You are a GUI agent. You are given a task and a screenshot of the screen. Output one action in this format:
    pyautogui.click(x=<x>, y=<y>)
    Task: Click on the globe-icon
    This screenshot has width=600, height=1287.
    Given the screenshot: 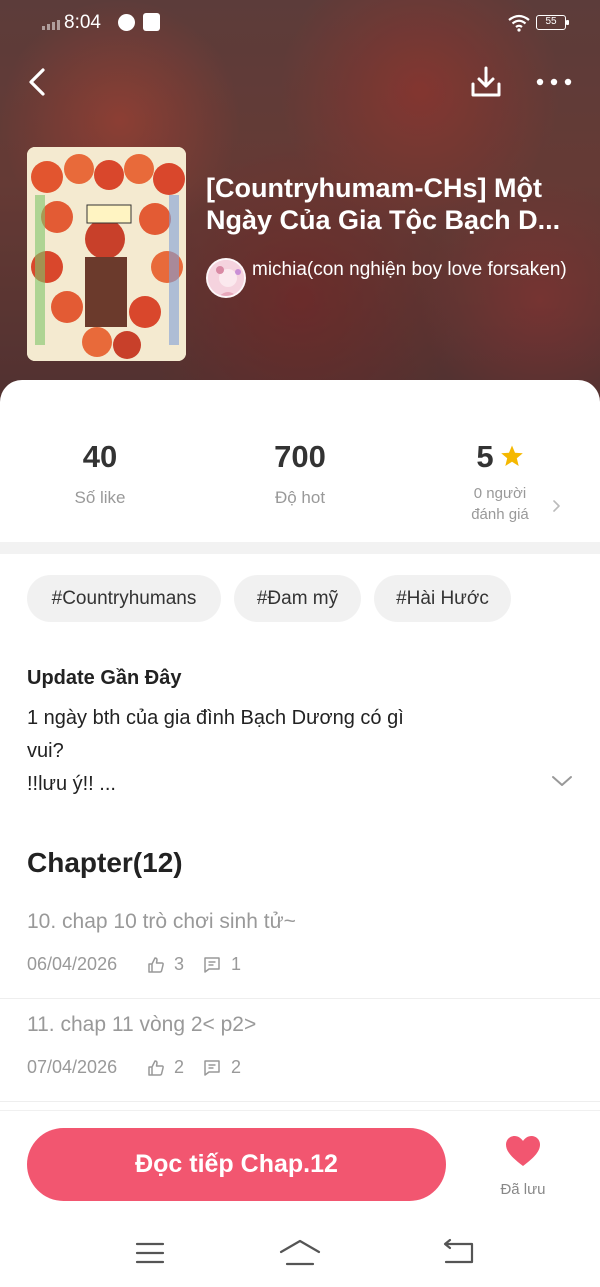 What is the action you would take?
    pyautogui.click(x=126, y=22)
    